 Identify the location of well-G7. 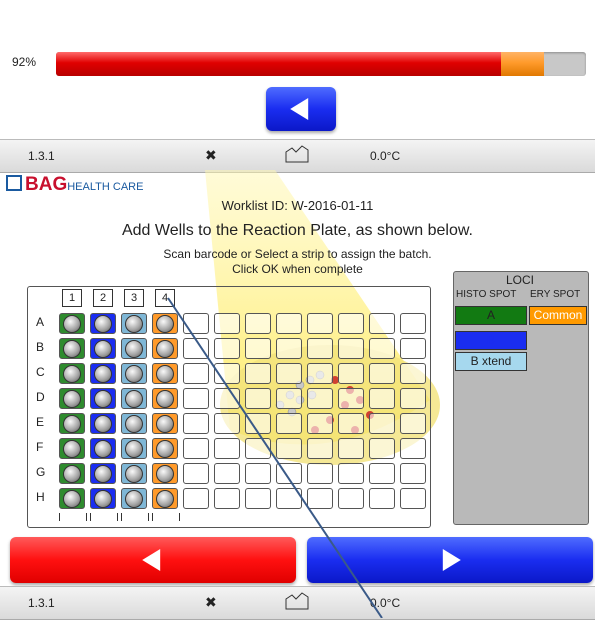
(258, 473).